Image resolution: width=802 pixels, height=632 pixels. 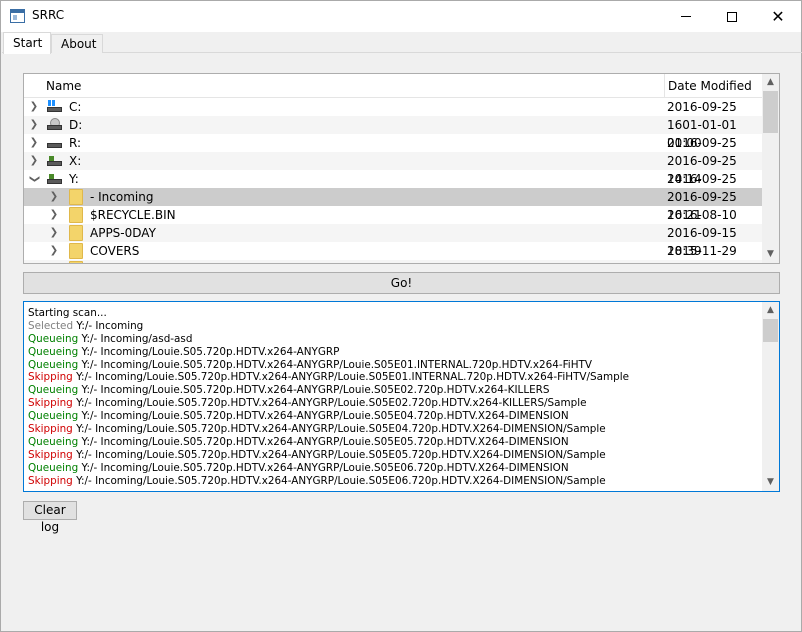 I want to click on tree-row-name: APPS-0DAY, so click(x=123, y=233).